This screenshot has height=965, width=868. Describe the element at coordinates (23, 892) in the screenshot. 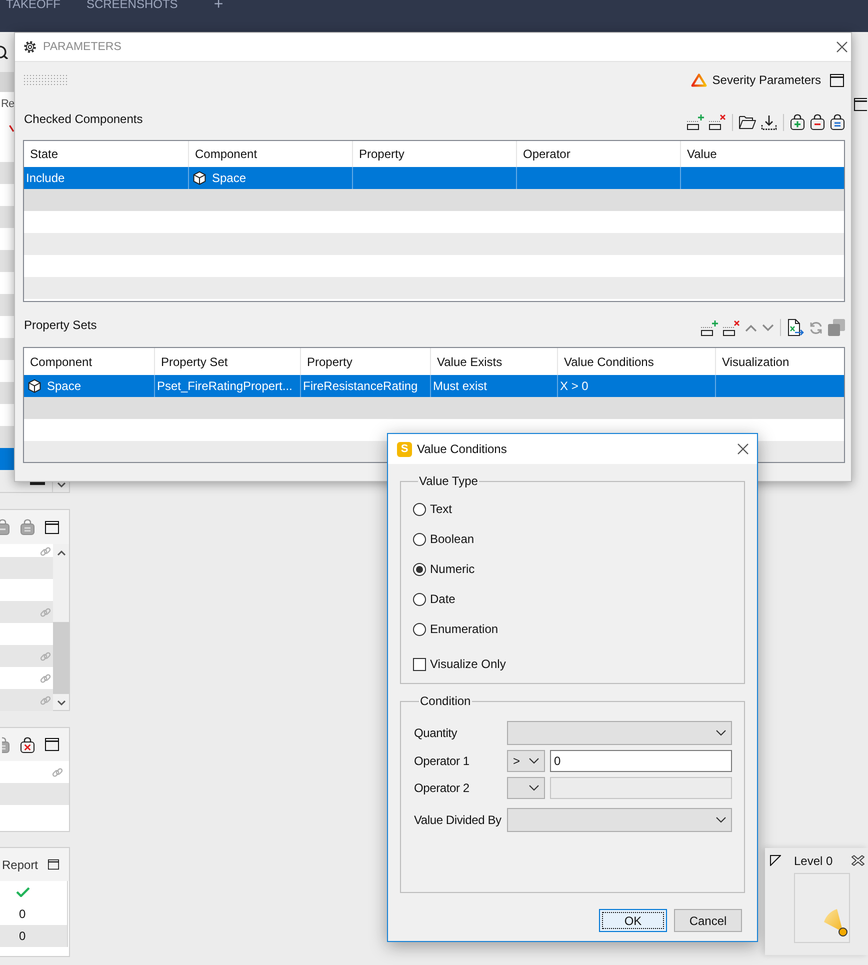

I see `check-icon` at that location.